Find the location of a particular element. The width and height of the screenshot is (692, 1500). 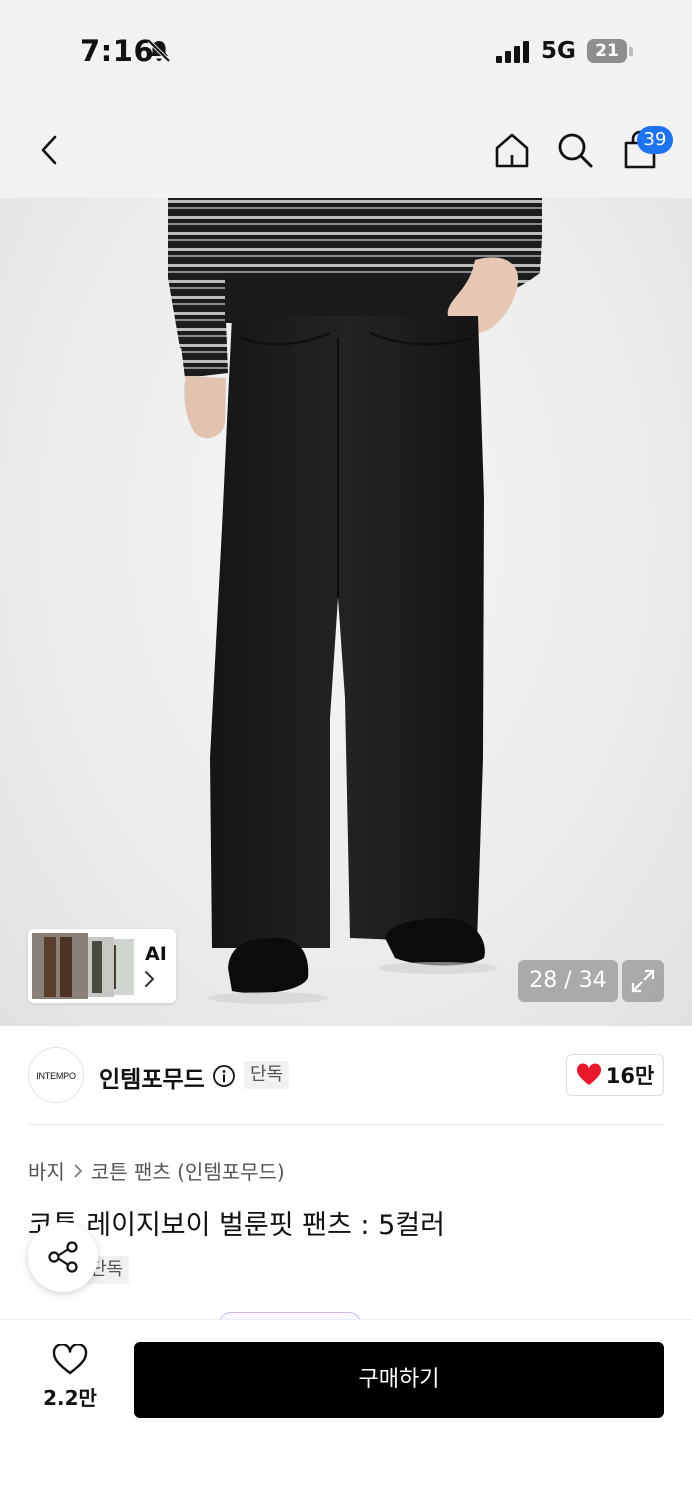

buy-button: 구매하기 is located at coordinates (399, 1380).